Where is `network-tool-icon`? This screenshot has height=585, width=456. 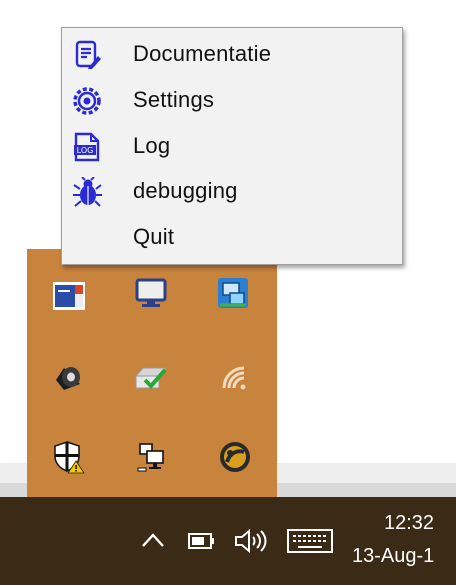 network-tool-icon is located at coordinates (233, 293).